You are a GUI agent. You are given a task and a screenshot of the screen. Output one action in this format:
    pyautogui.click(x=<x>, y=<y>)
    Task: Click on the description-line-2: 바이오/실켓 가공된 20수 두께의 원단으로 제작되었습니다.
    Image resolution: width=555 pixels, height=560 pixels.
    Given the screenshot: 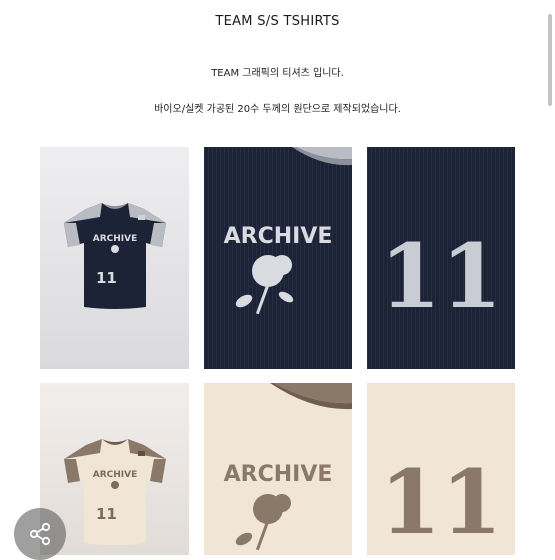 What is the action you would take?
    pyautogui.click(x=277, y=109)
    